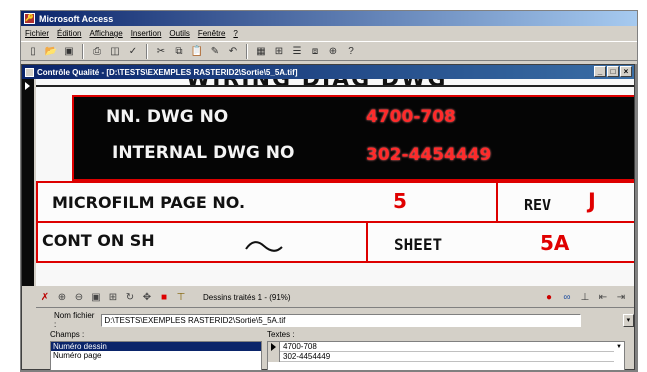  Describe the element at coordinates (37, 33) in the screenshot. I see `menu-fichier: Fichier` at that location.